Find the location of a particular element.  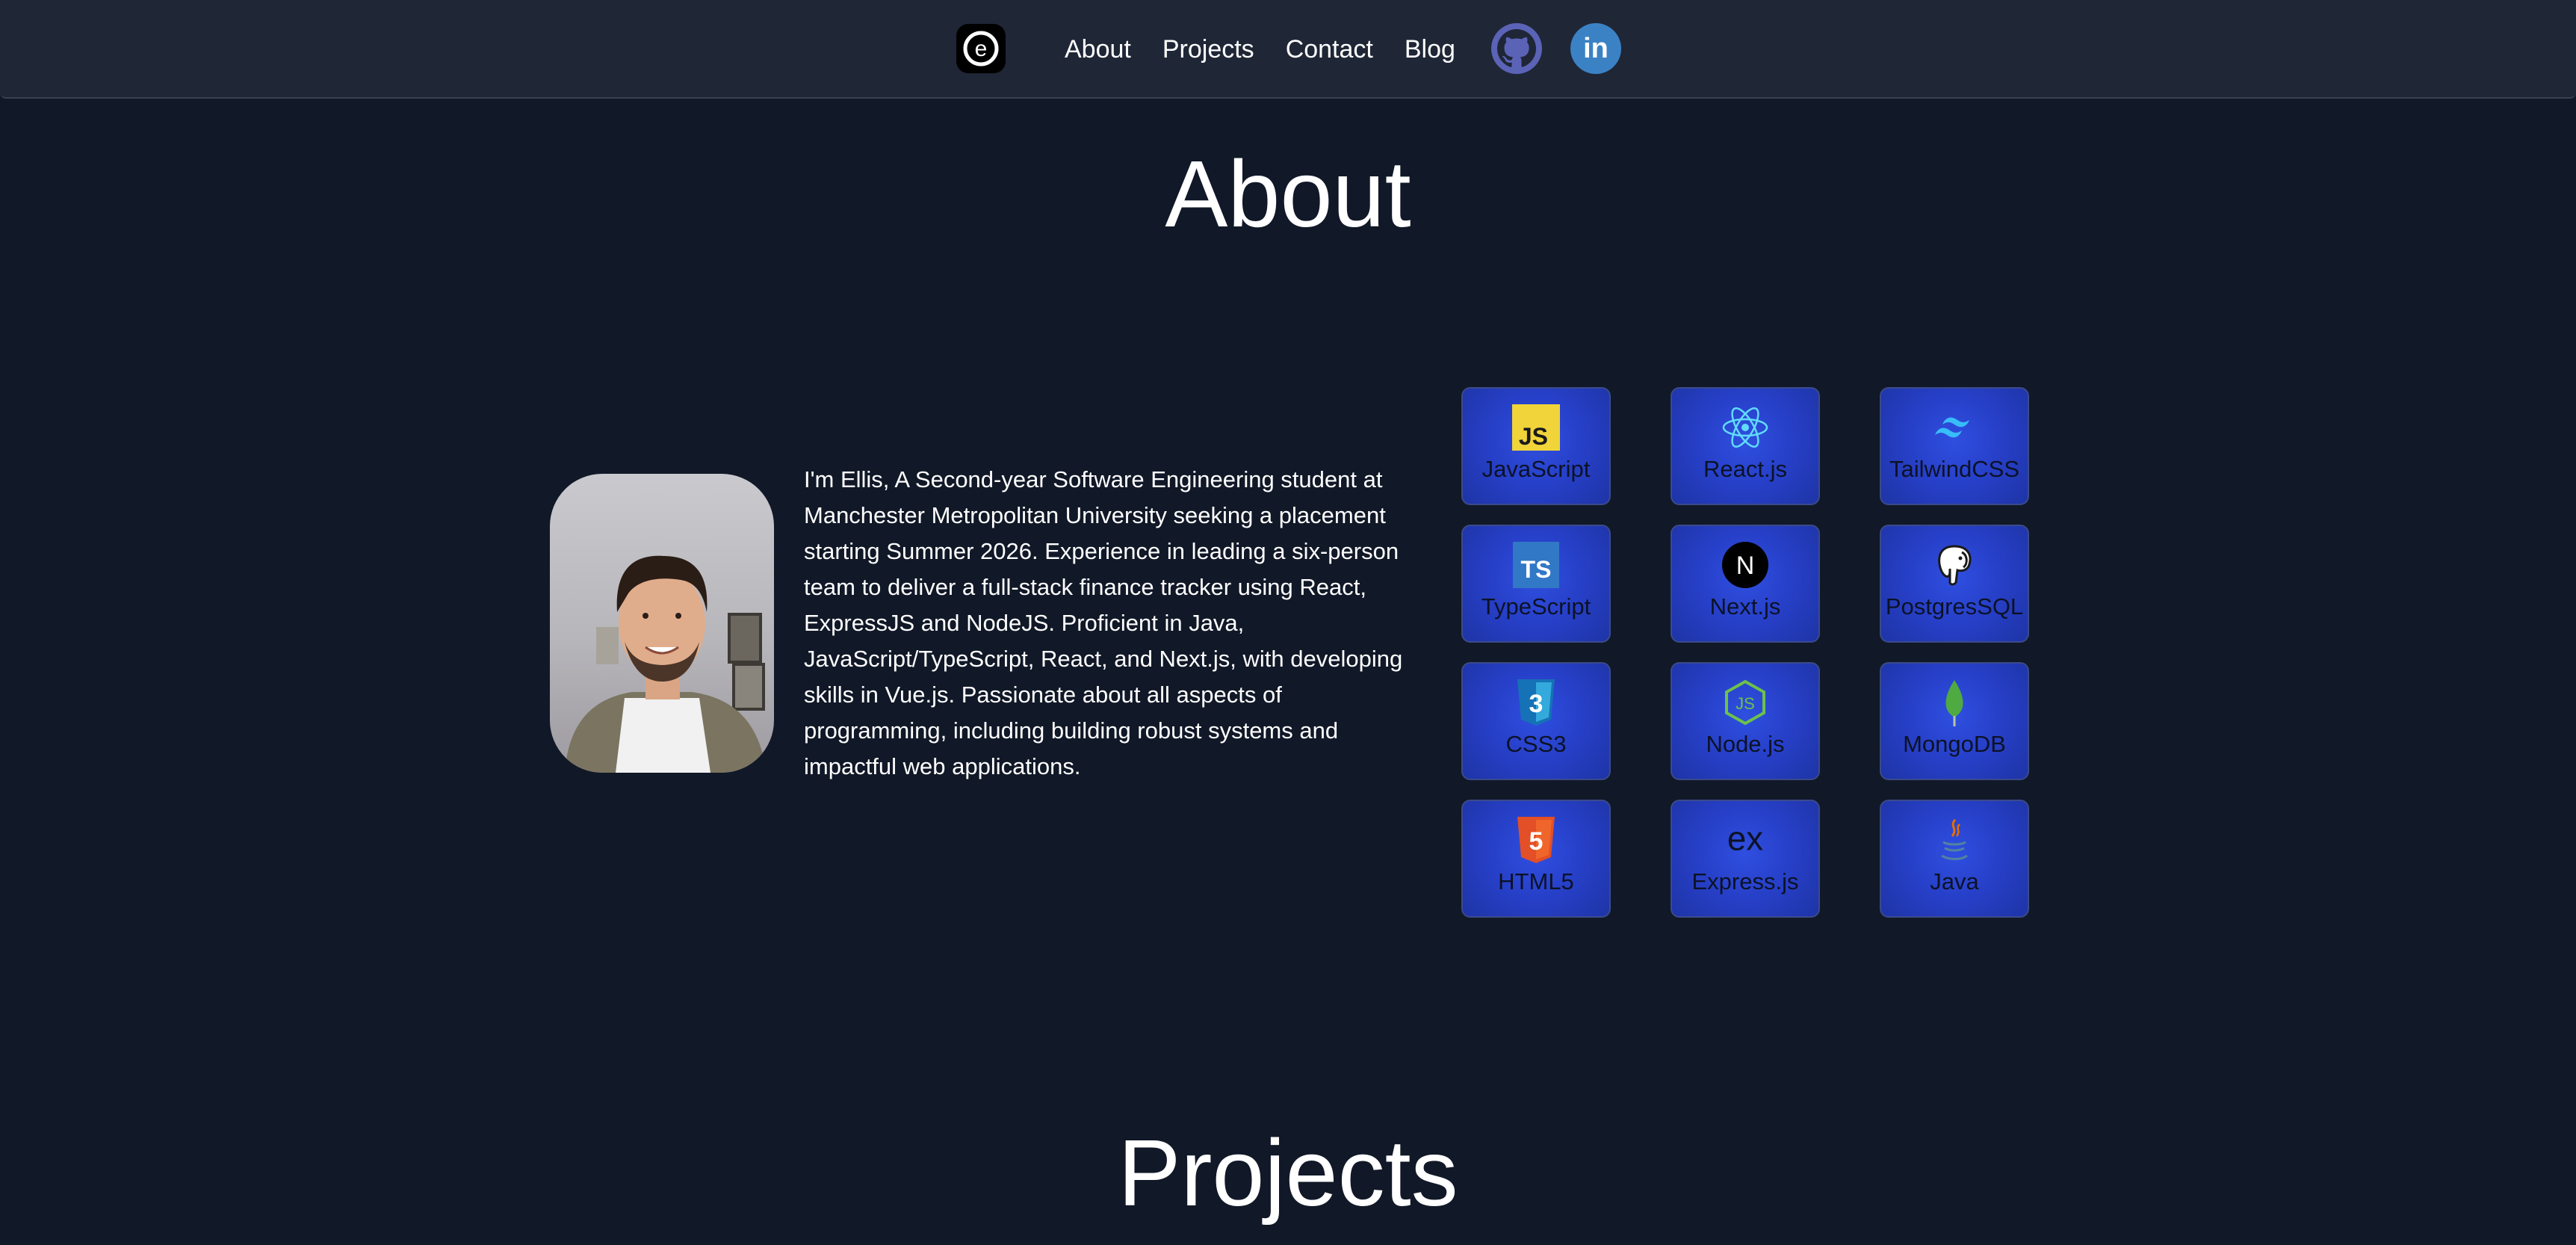

nav-link-projects: Projects is located at coordinates (1208, 49).